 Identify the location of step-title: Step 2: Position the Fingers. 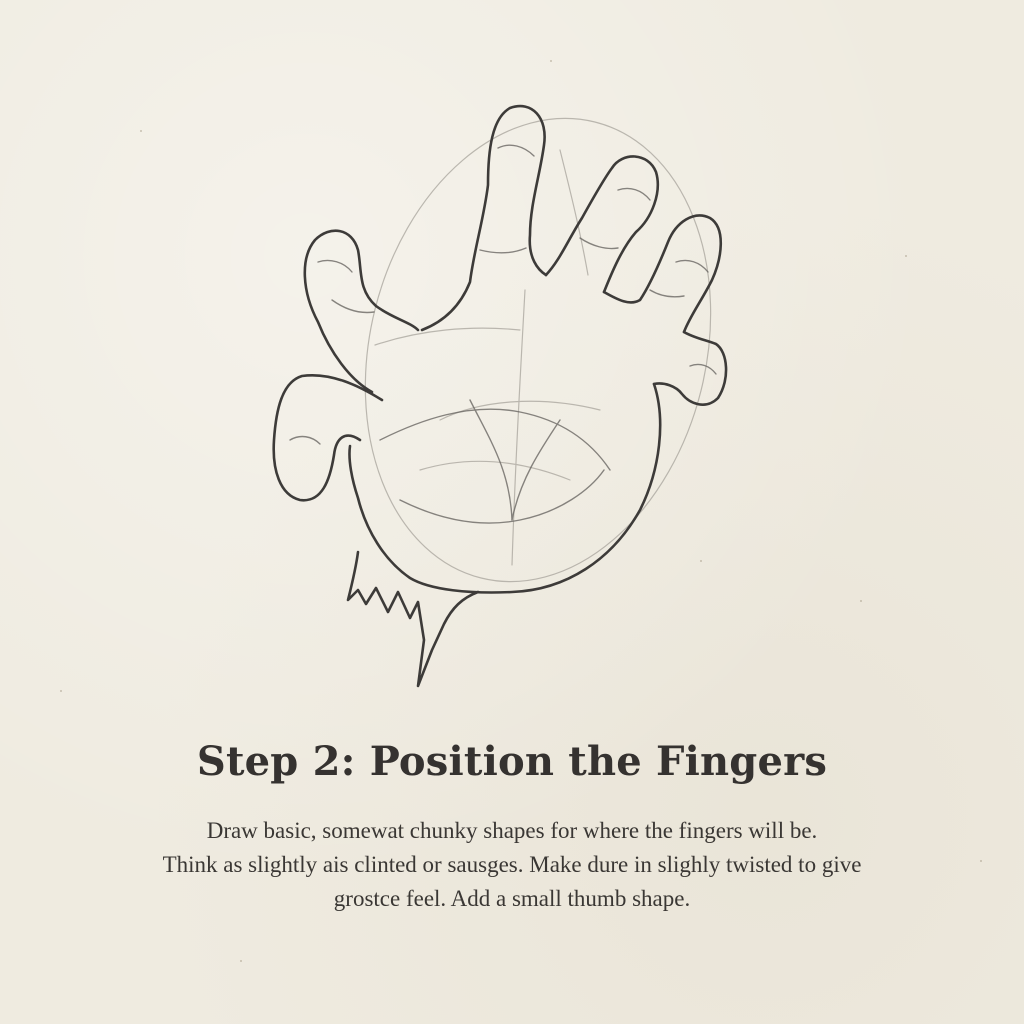
(512, 761).